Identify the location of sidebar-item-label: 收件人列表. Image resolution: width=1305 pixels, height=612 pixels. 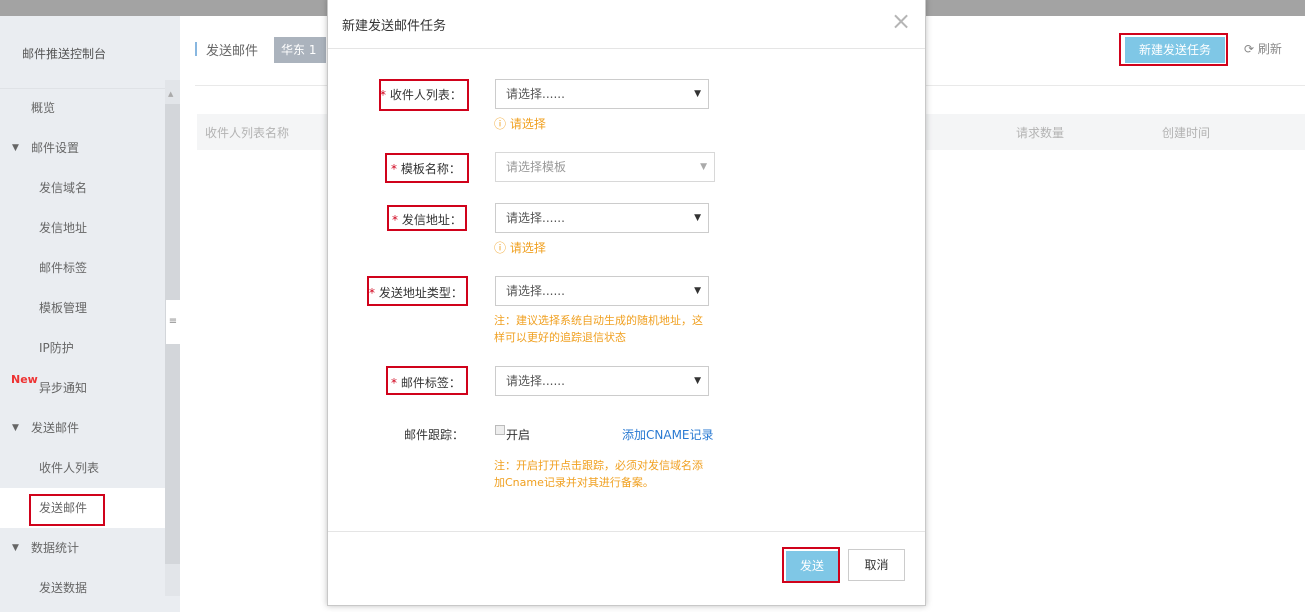
(69, 468).